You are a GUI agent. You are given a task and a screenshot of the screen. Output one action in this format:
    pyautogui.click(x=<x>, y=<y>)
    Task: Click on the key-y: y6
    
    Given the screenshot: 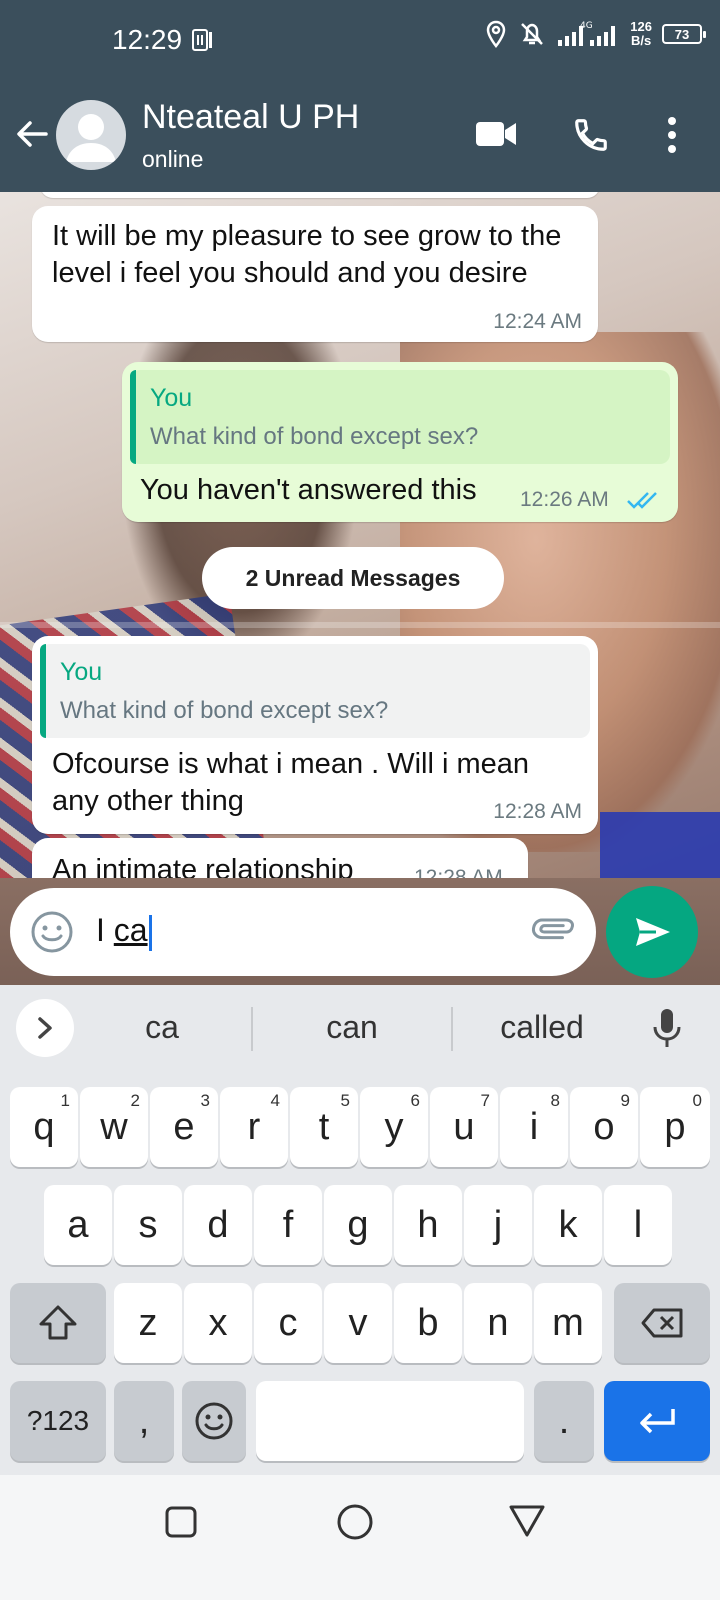 What is the action you would take?
    pyautogui.click(x=394, y=1127)
    